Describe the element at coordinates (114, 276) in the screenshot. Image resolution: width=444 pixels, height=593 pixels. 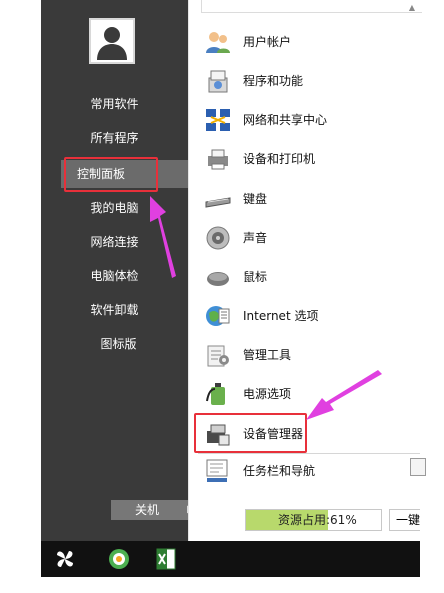
I see `menu-item-pc-checkup: 电脑体检` at that location.